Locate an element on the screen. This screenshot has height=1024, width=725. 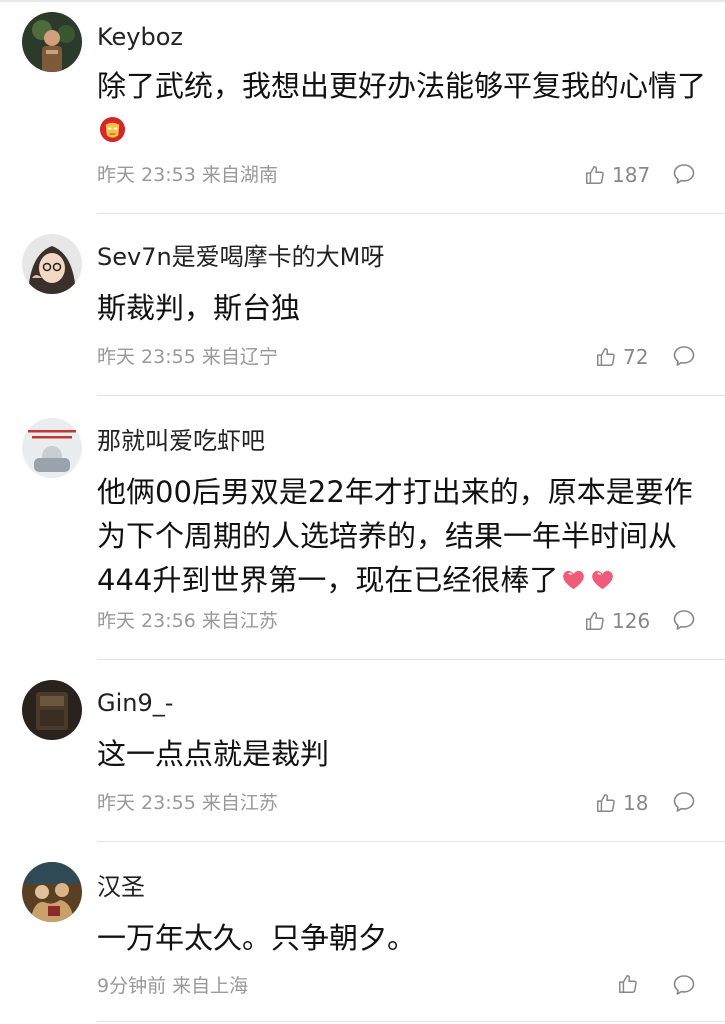
comment-text: 一万年太久。只争朝夕。 is located at coordinates (257, 938).